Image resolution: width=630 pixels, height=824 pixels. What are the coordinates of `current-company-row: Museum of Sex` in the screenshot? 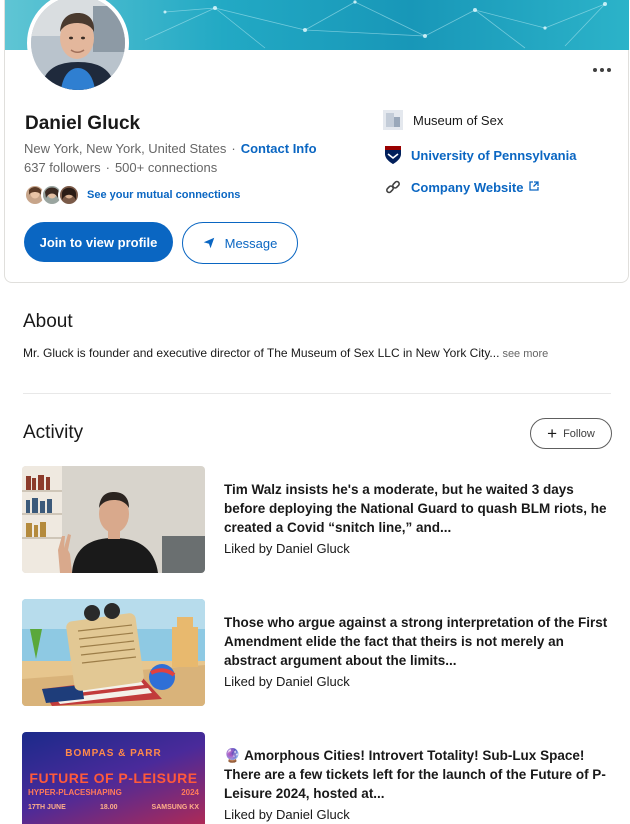 It's located at (443, 120).